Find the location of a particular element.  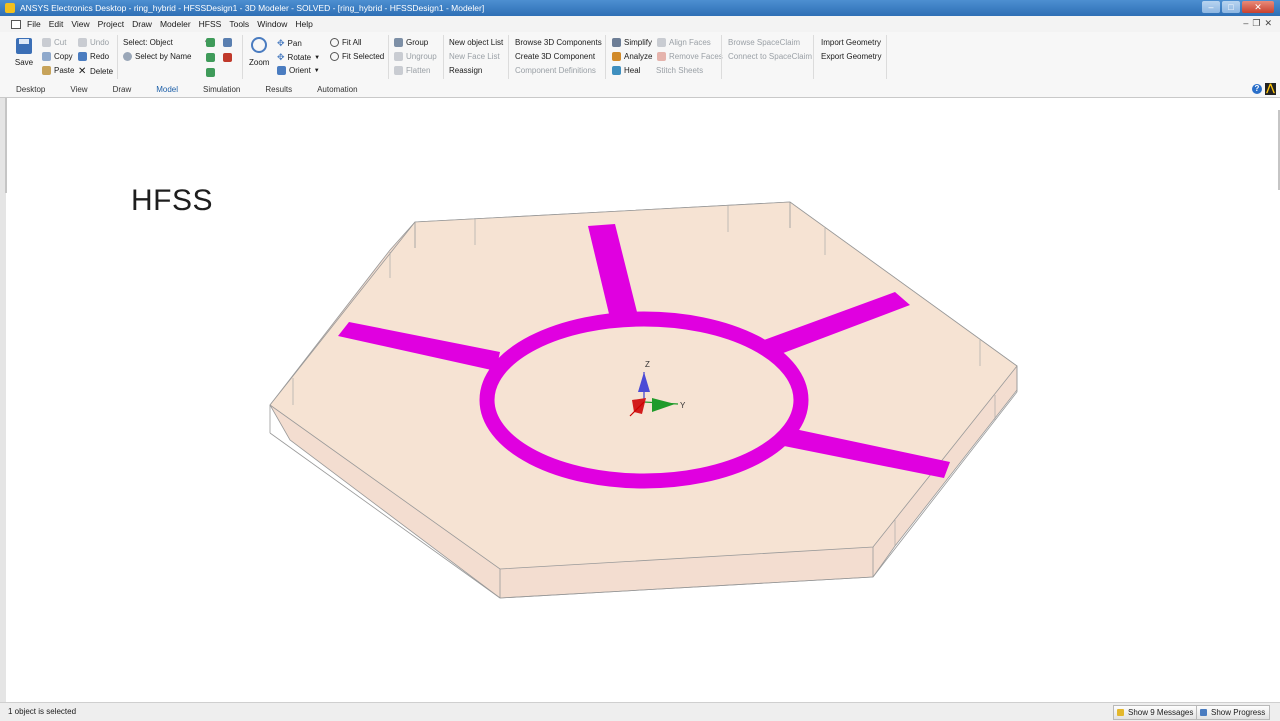

pan-button: ✥ Pan is located at coordinates (289, 43).